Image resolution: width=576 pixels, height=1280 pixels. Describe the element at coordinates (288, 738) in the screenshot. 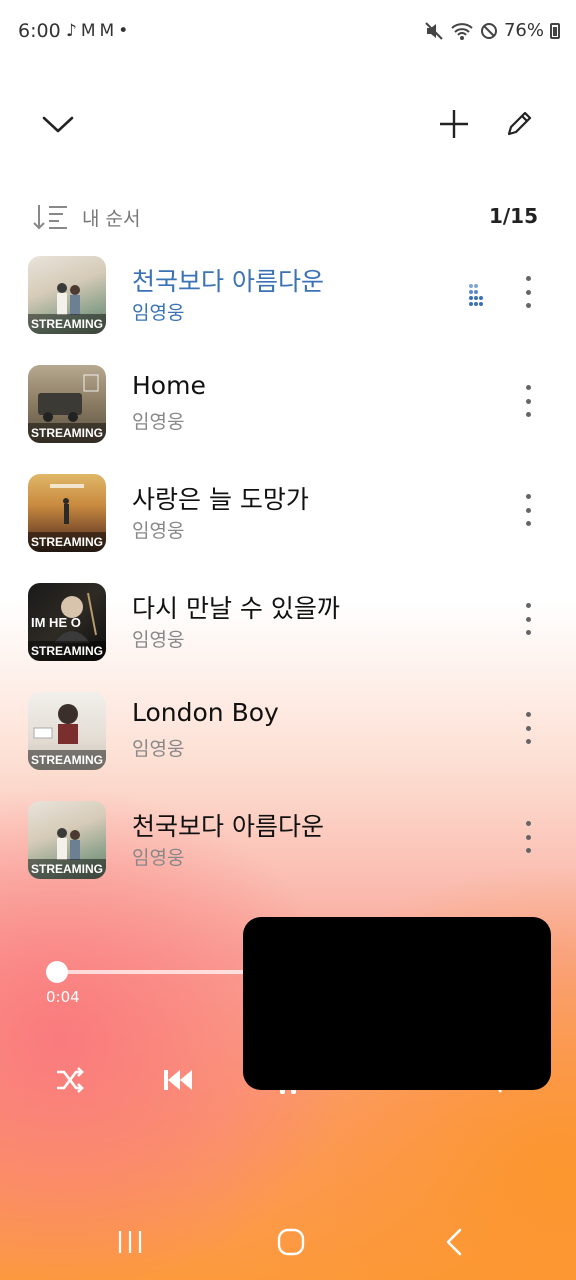

I see `track-row: STREAMING London Boy 임영웅` at that location.